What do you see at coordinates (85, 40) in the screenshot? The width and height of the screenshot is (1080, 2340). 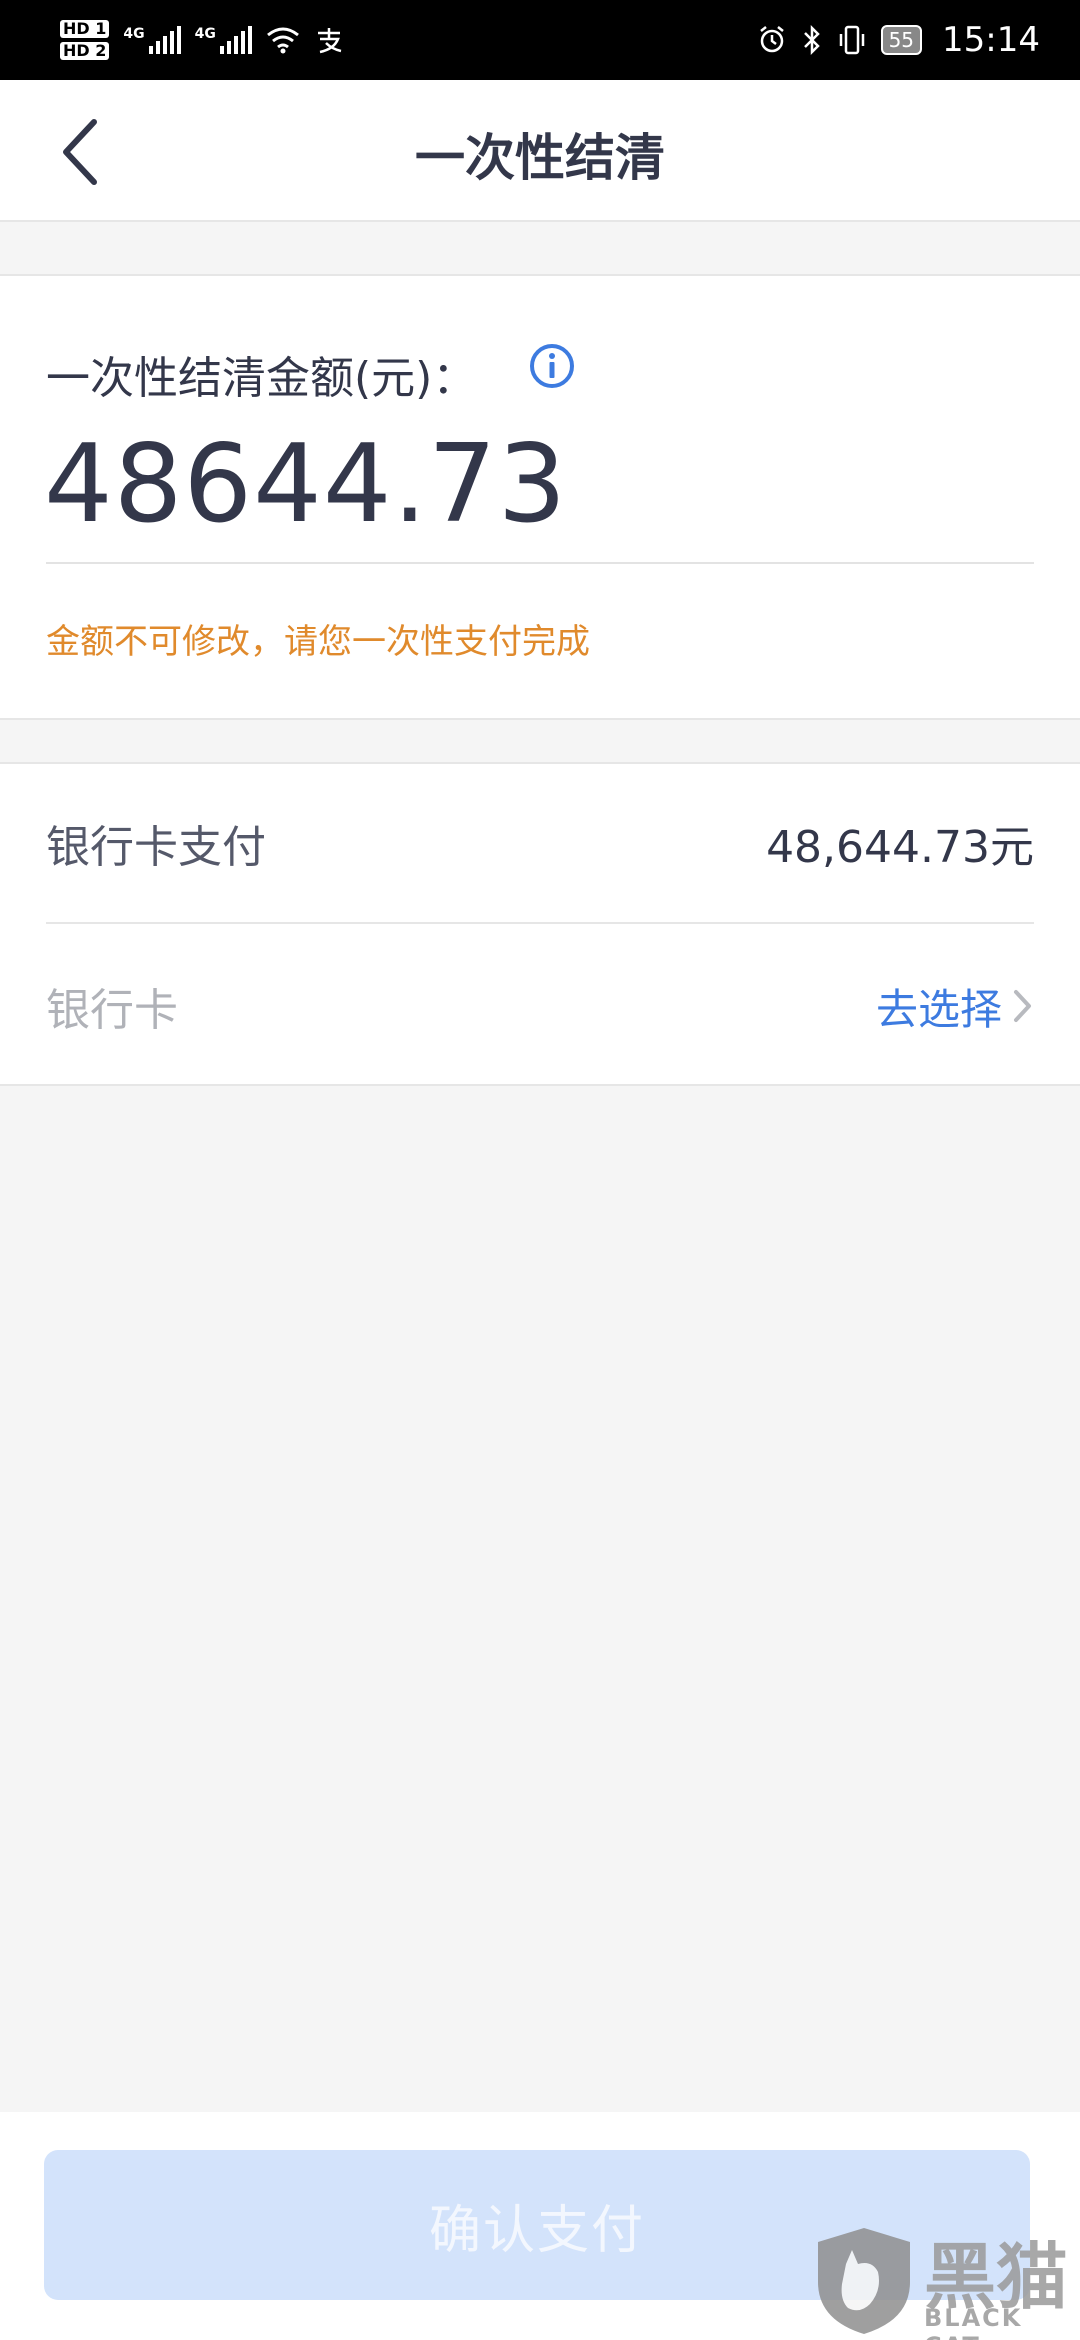 I see `hd-indicators: HD 1 HD 2` at bounding box center [85, 40].